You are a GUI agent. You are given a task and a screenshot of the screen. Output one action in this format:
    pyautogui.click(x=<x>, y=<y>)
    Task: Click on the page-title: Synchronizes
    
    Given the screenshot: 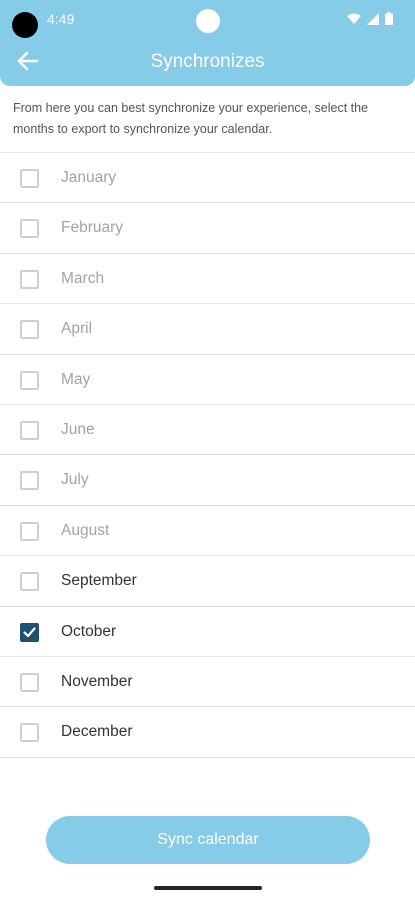 What is the action you would take?
    pyautogui.click(x=207, y=61)
    